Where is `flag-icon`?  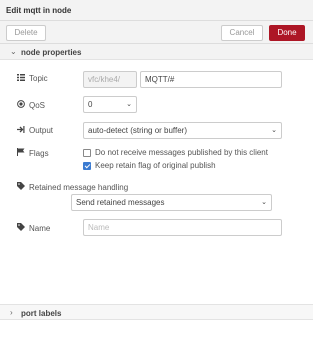
flag-icon is located at coordinates (21, 153).